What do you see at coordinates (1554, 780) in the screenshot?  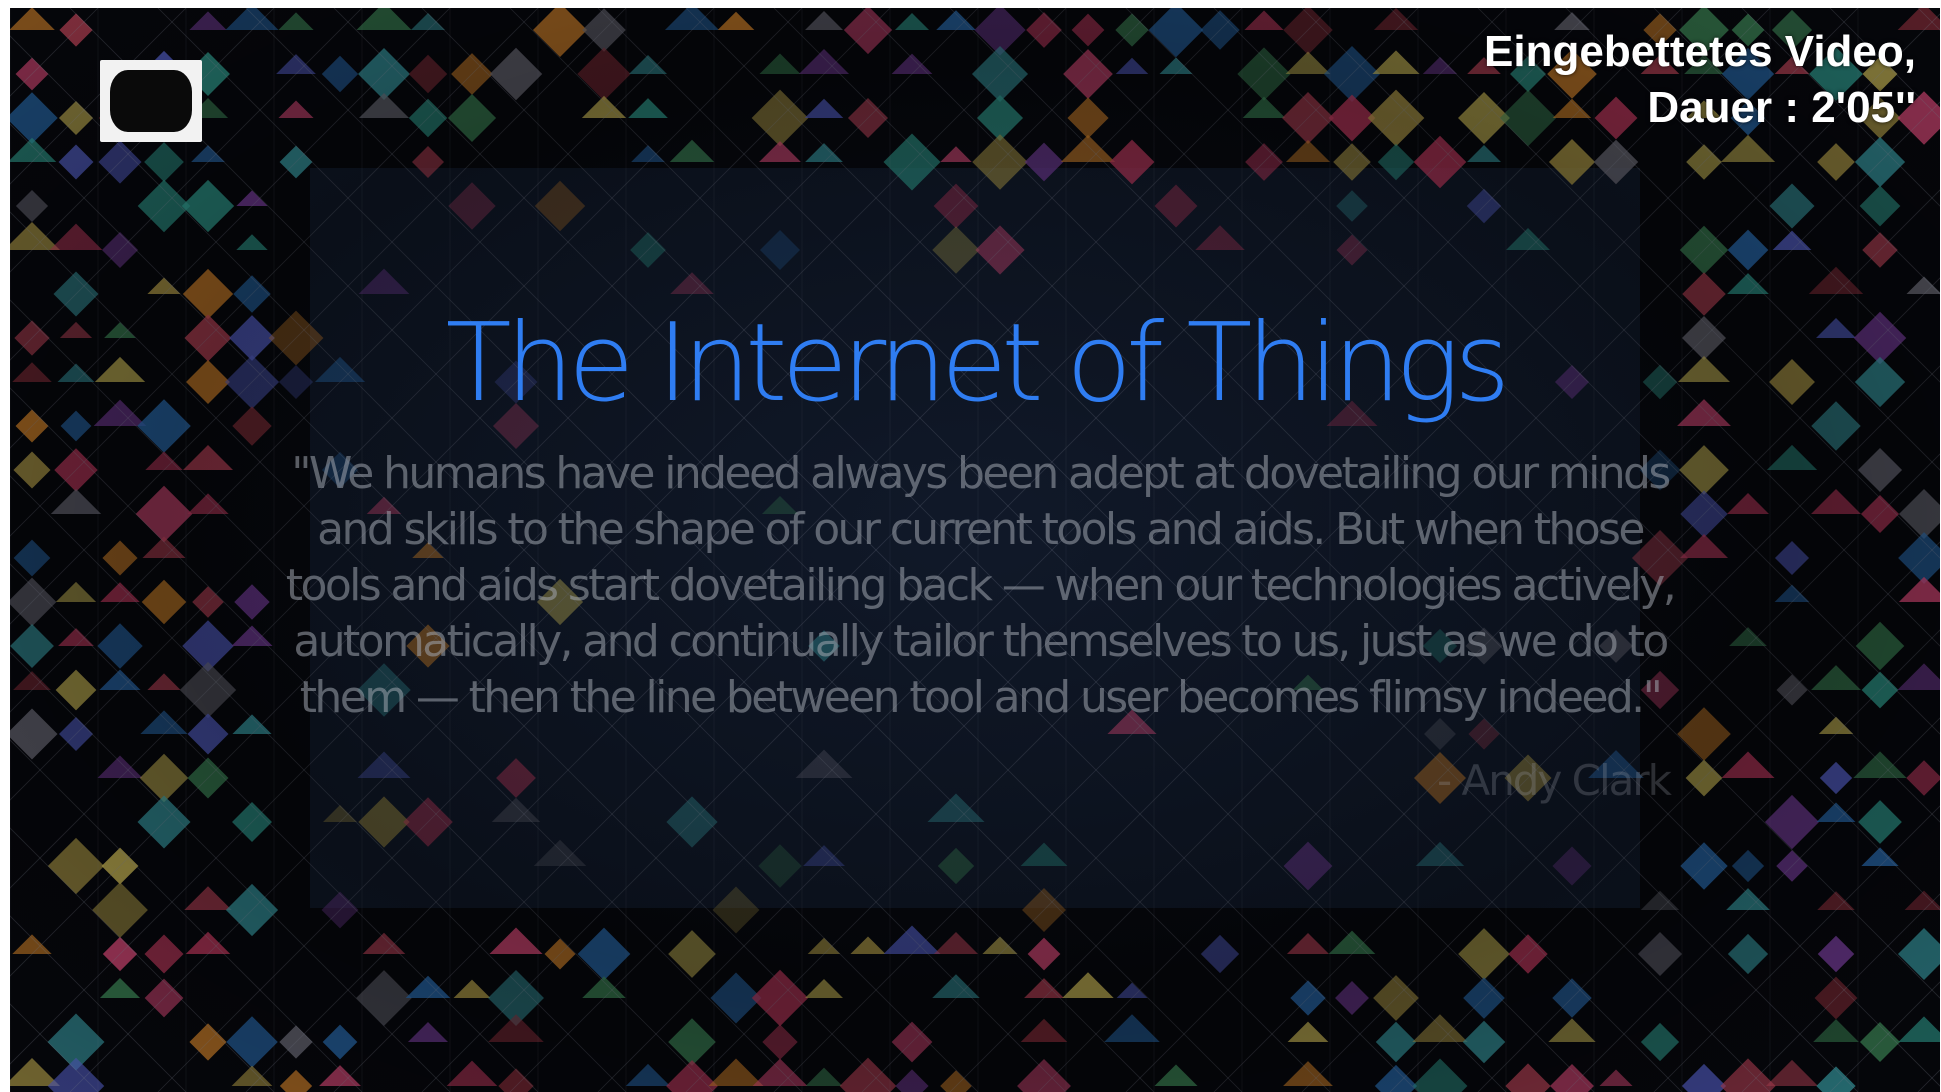 I see `quote-author: - Andy Clark` at bounding box center [1554, 780].